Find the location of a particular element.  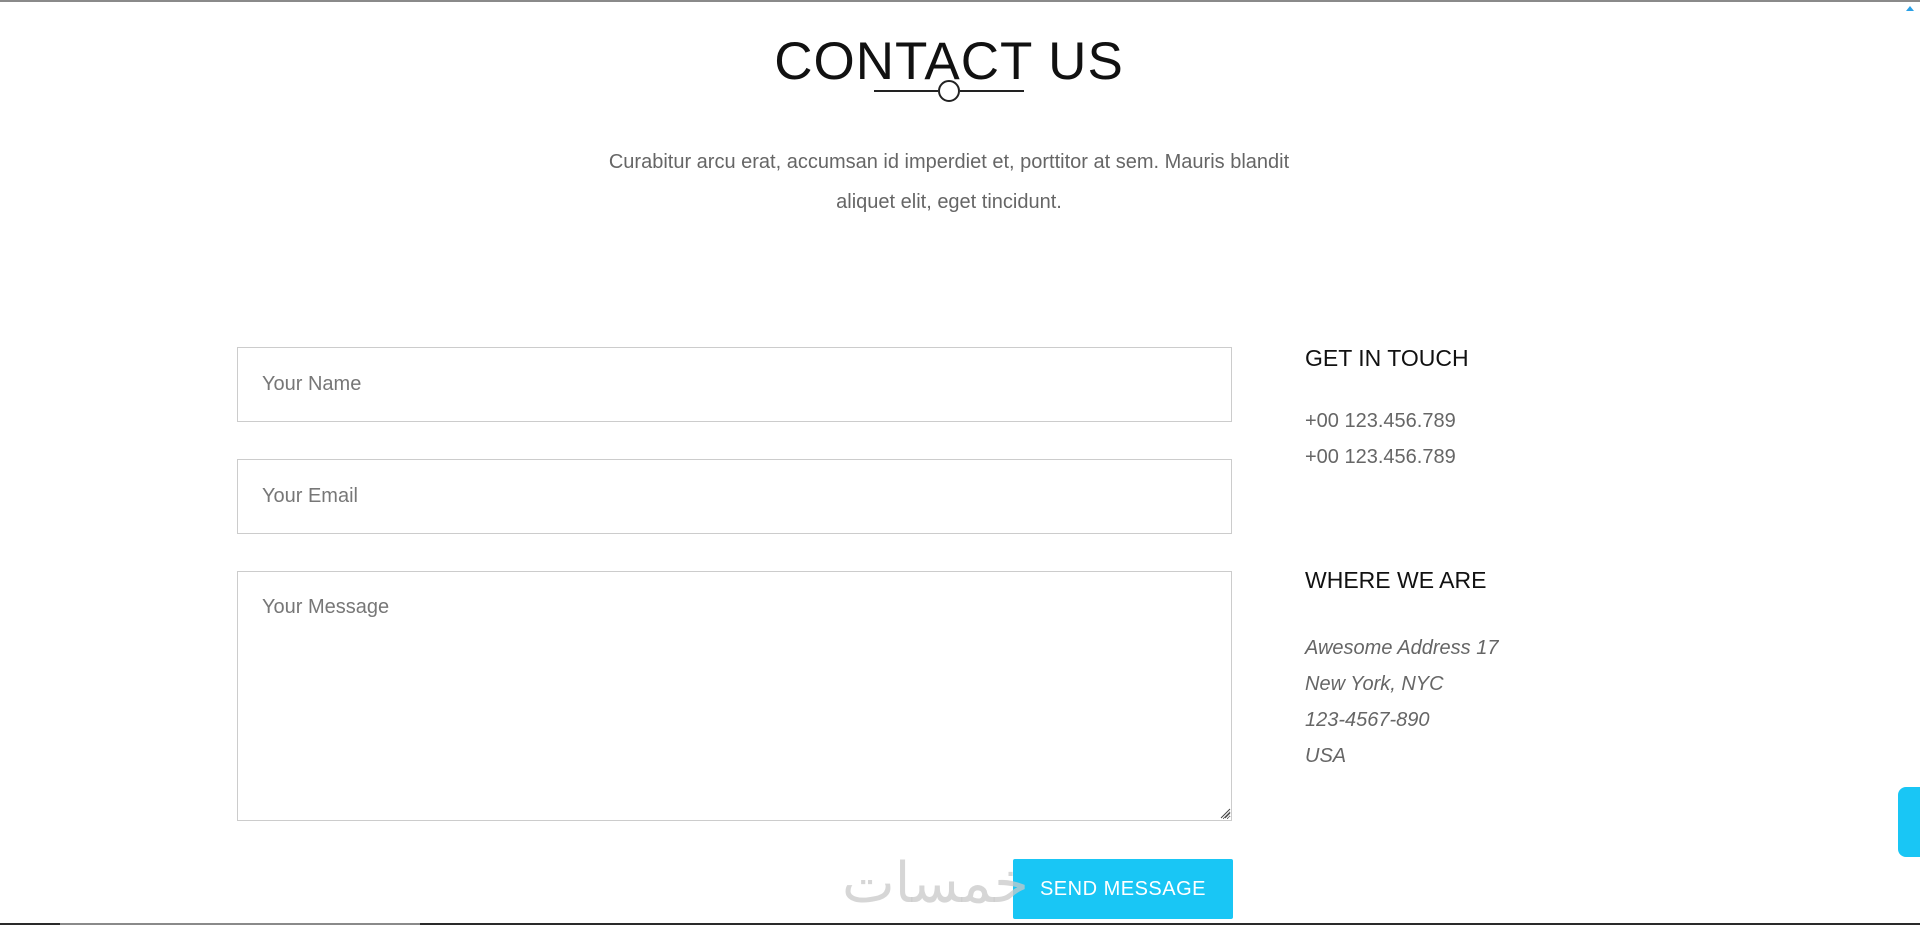

resize-grip-icon is located at coordinates (1225, 813).